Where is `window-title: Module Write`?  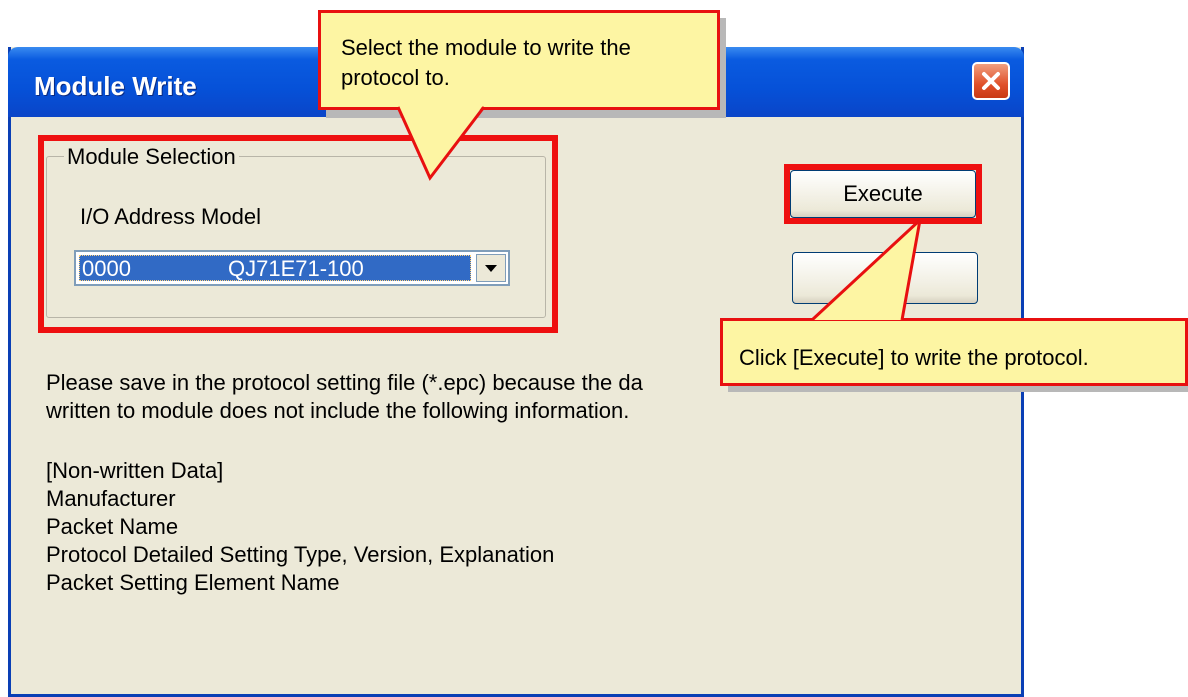
window-title: Module Write is located at coordinates (115, 86).